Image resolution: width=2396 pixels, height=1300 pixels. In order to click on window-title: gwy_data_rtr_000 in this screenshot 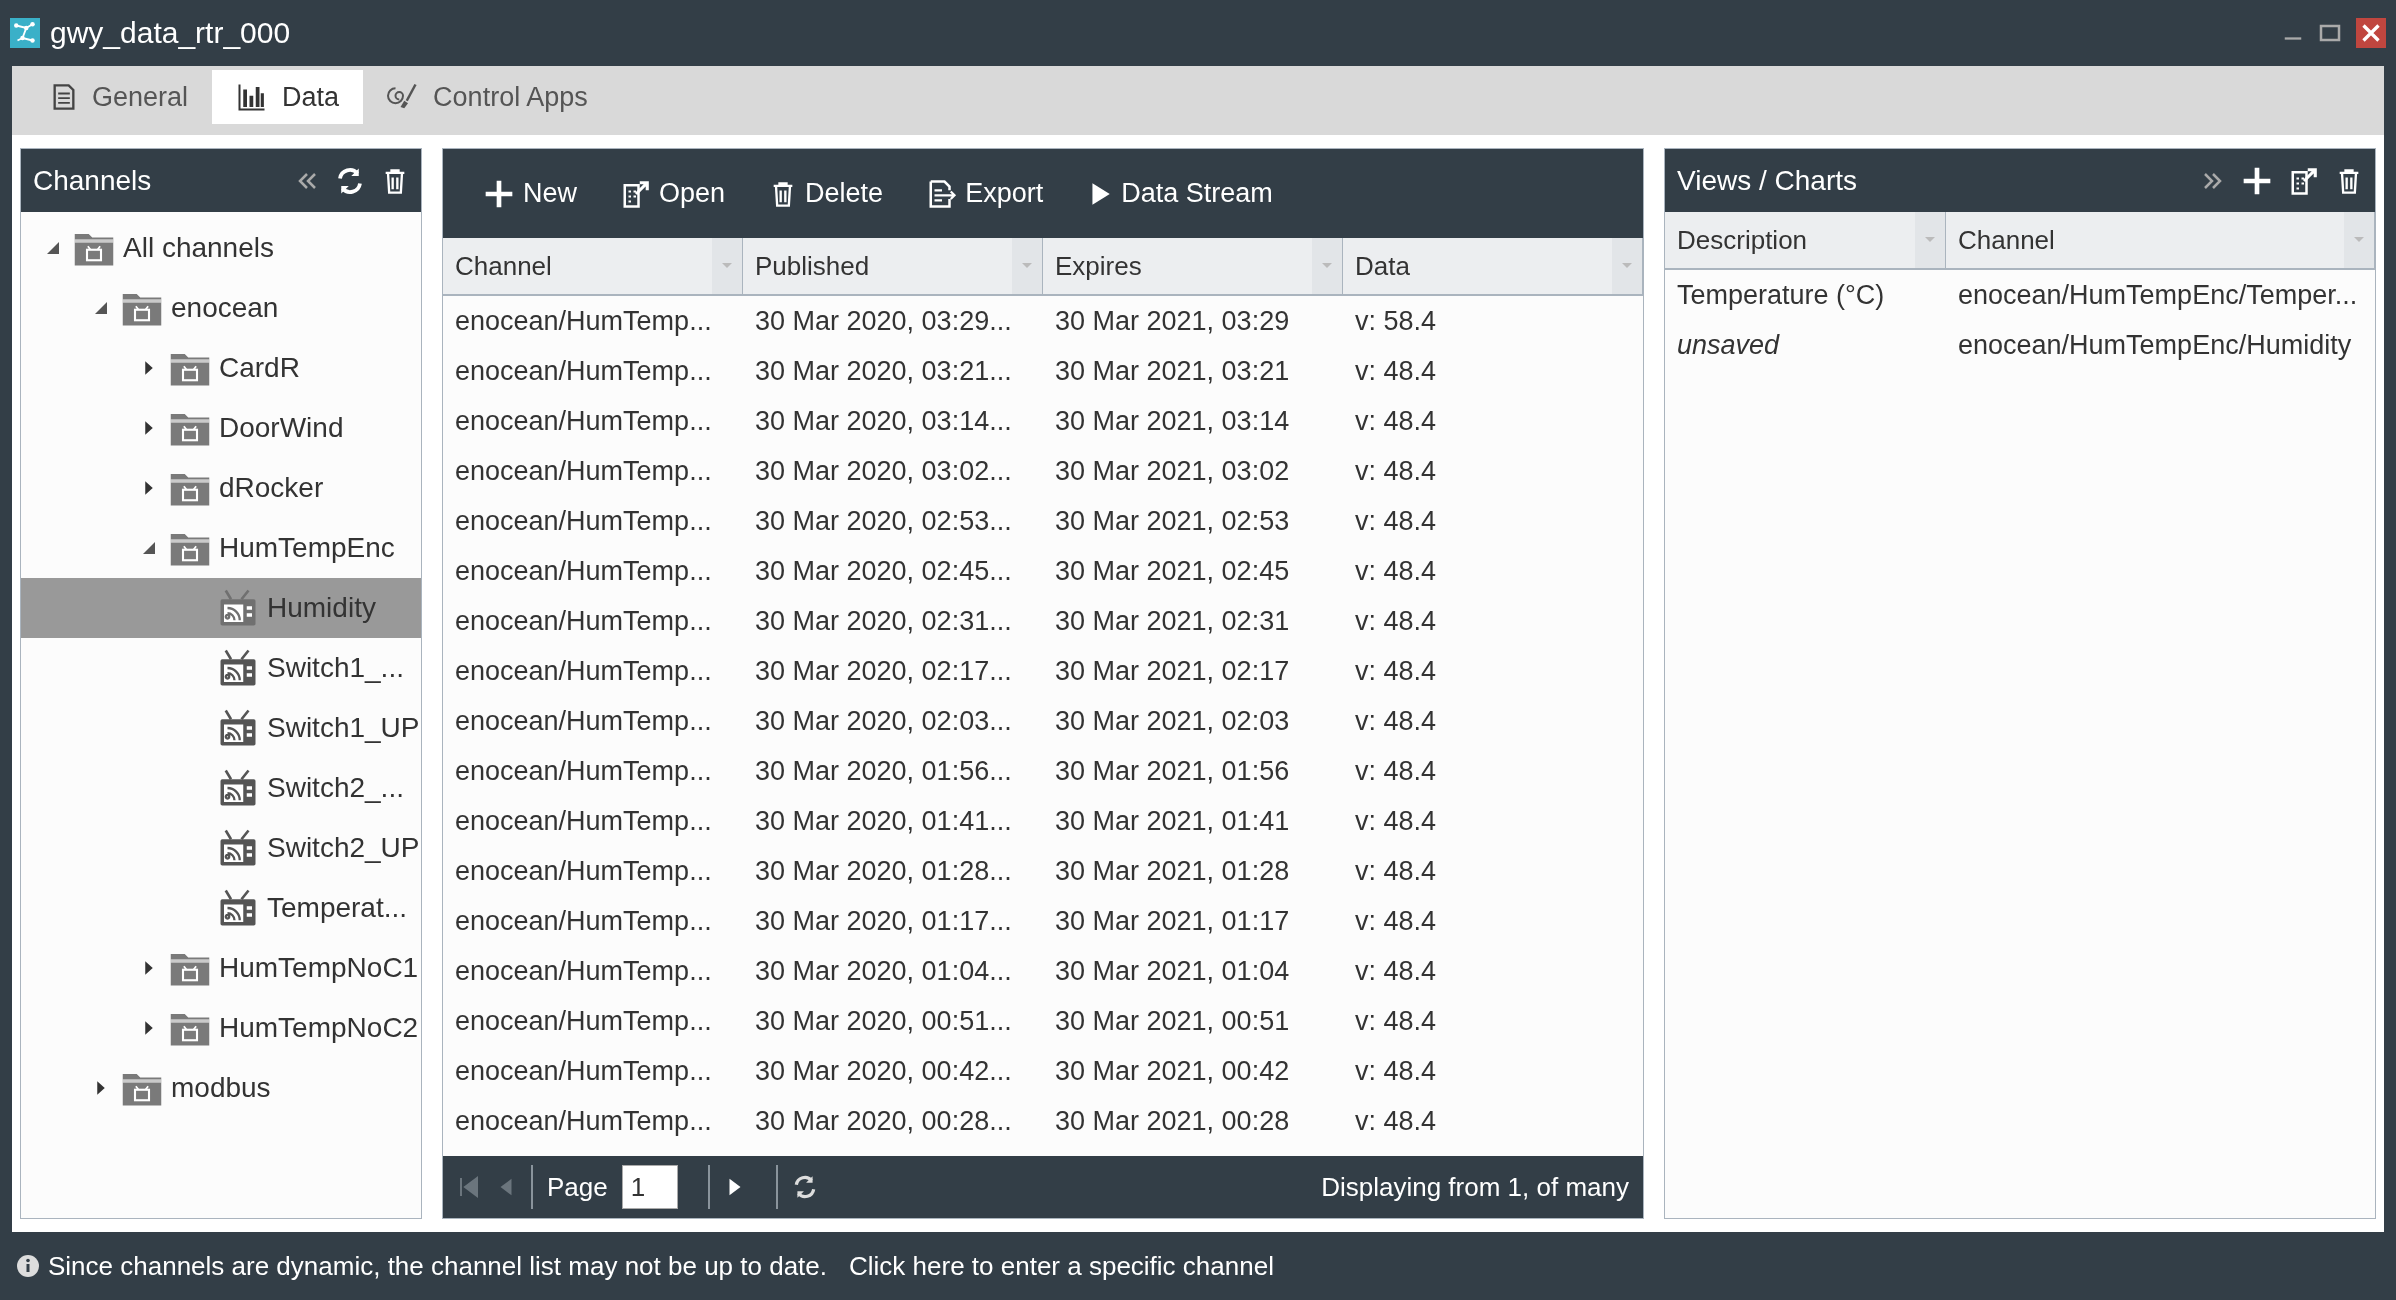, I will do `click(170, 33)`.